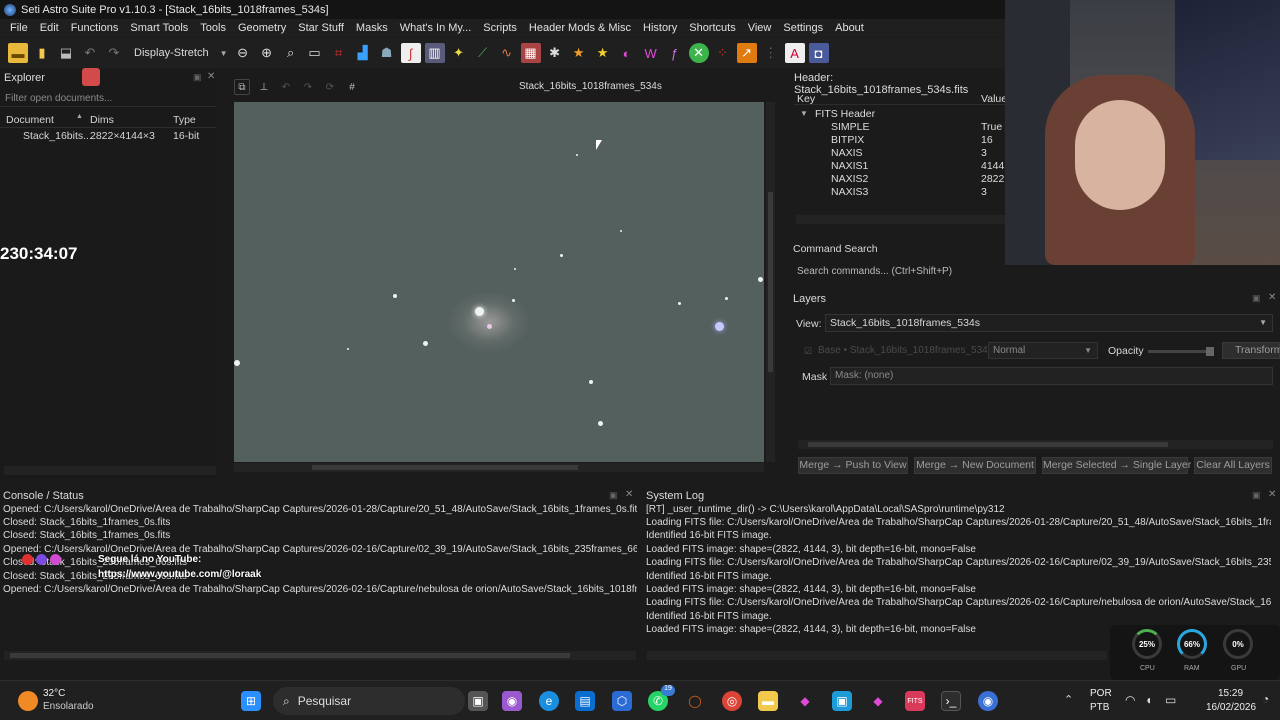  Describe the element at coordinates (660, 28) in the screenshot. I see `menu-history: History` at that location.